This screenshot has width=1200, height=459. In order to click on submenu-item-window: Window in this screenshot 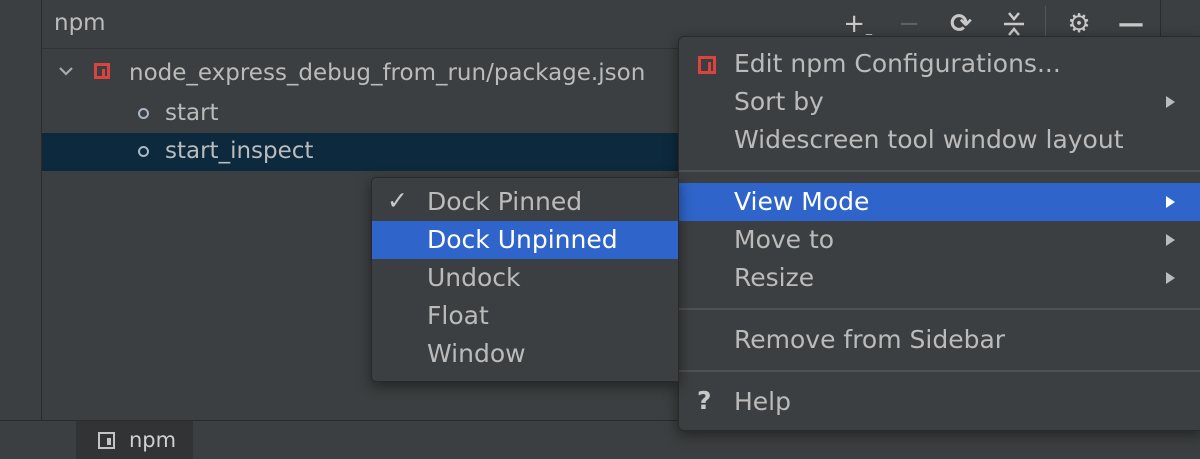, I will do `click(525, 354)`.